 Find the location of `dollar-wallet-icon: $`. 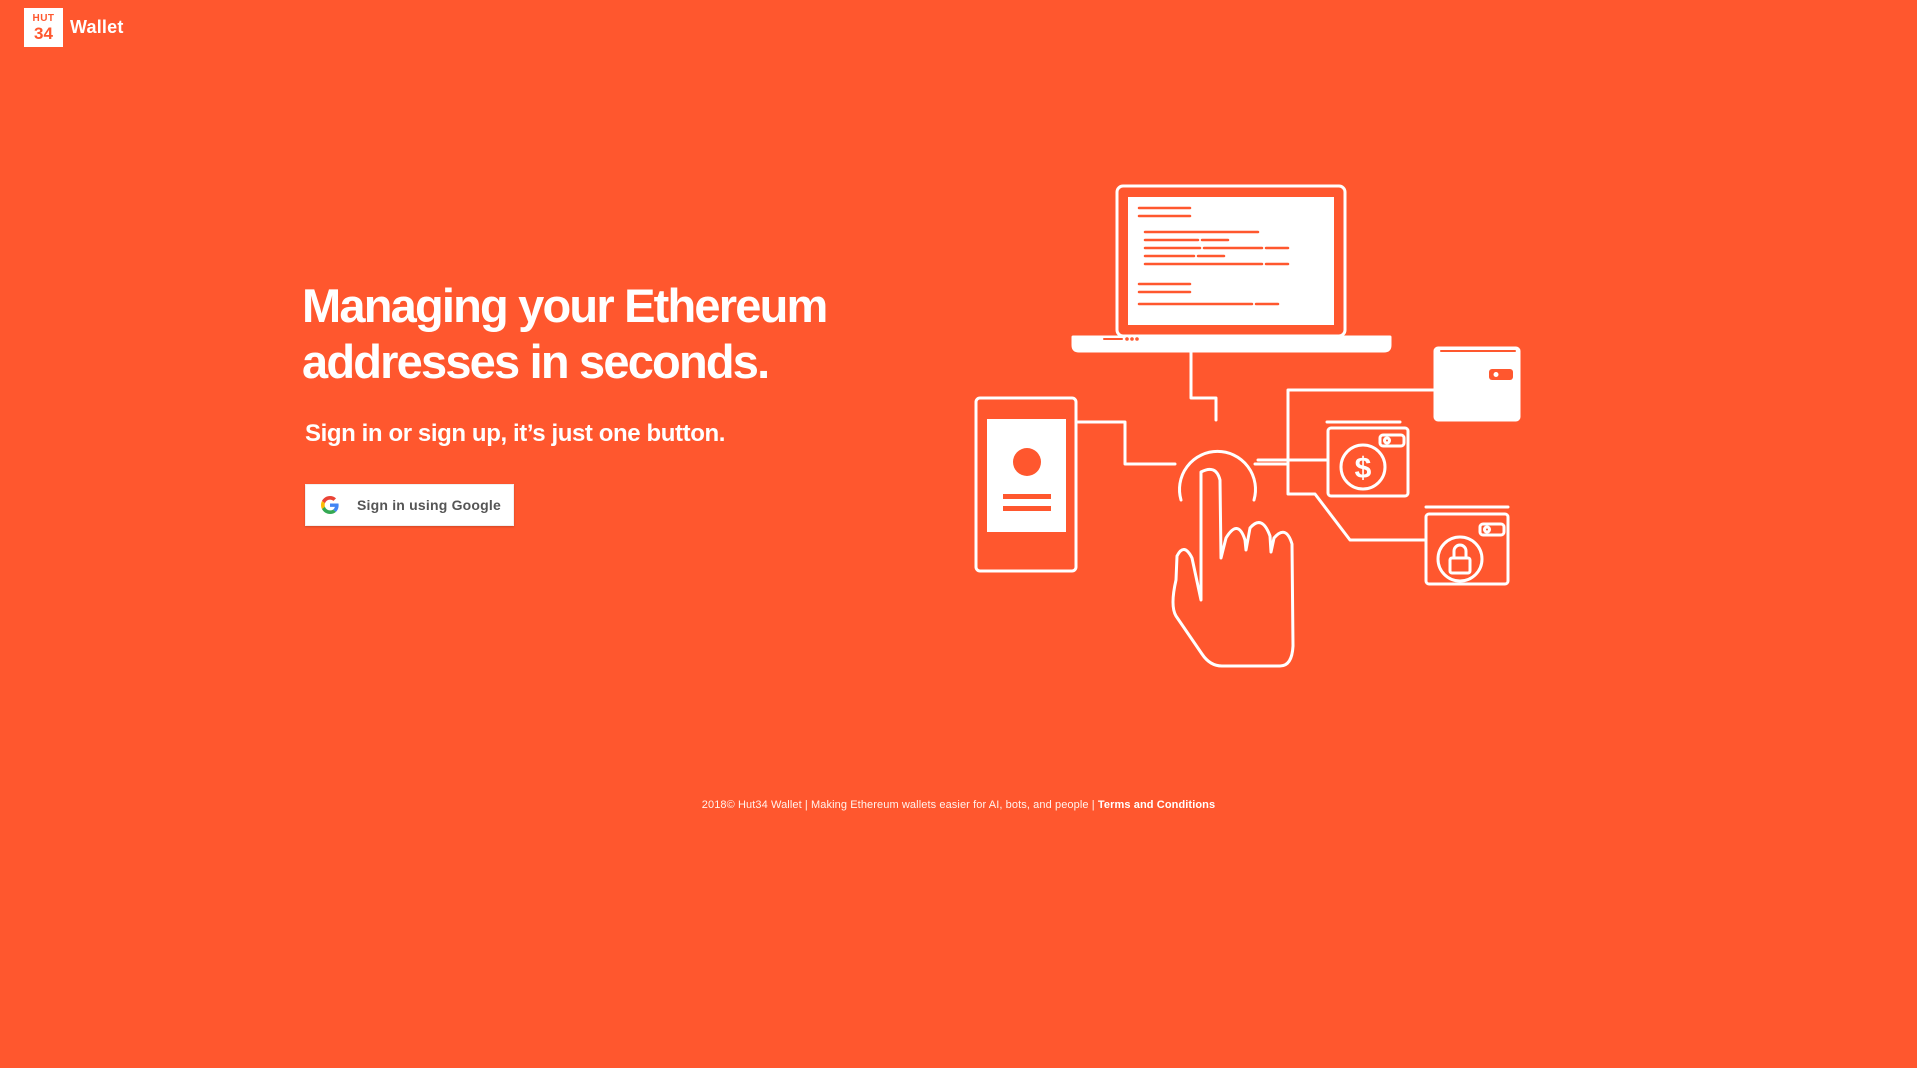

dollar-wallet-icon: $ is located at coordinates (1367, 459).